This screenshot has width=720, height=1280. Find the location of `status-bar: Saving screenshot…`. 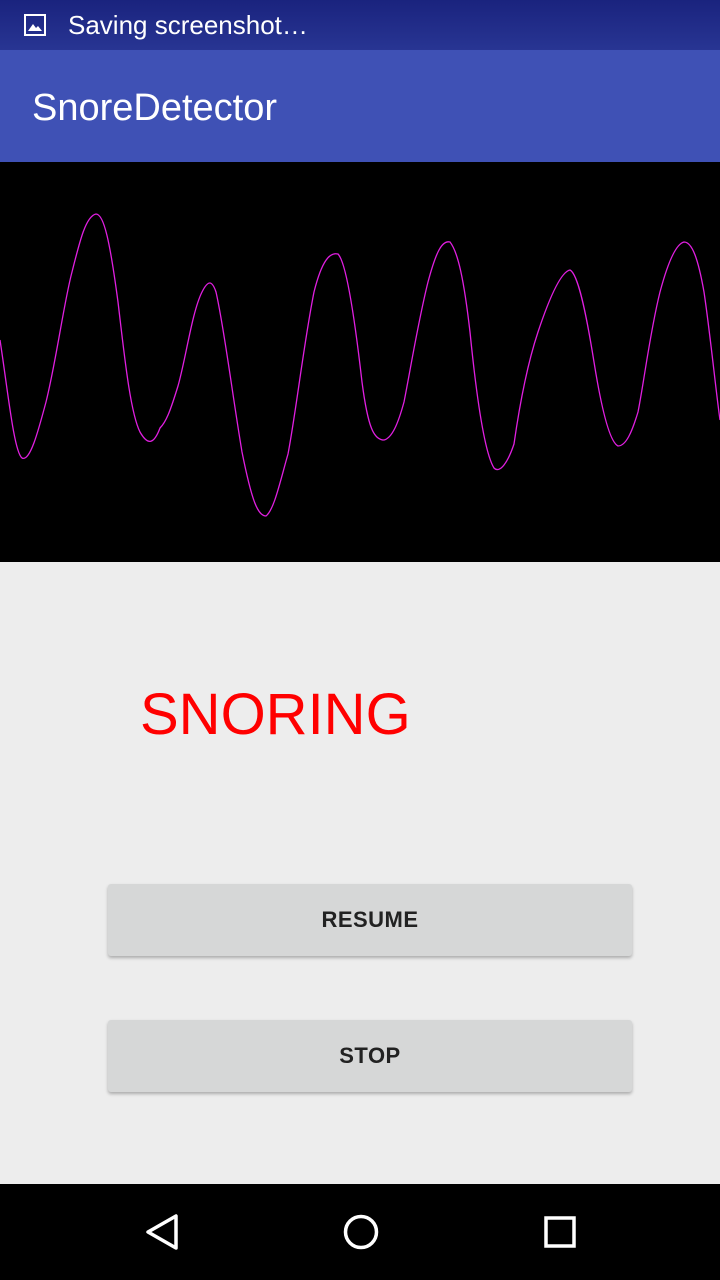

status-bar: Saving screenshot… is located at coordinates (360, 25).